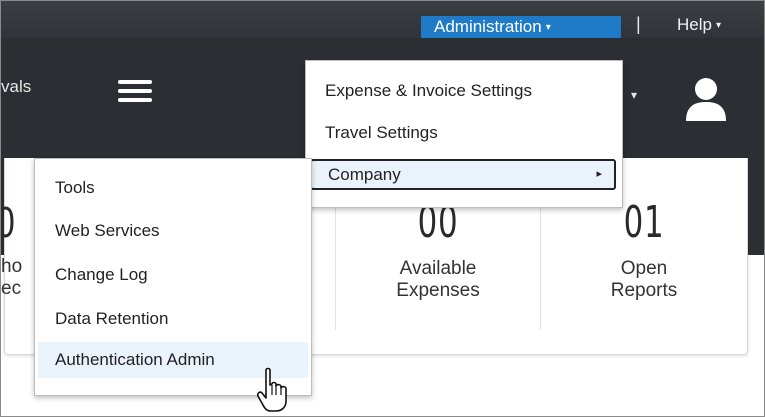 The width and height of the screenshot is (765, 417). What do you see at coordinates (101, 275) in the screenshot?
I see `submenu-item-change-log: Change Log` at bounding box center [101, 275].